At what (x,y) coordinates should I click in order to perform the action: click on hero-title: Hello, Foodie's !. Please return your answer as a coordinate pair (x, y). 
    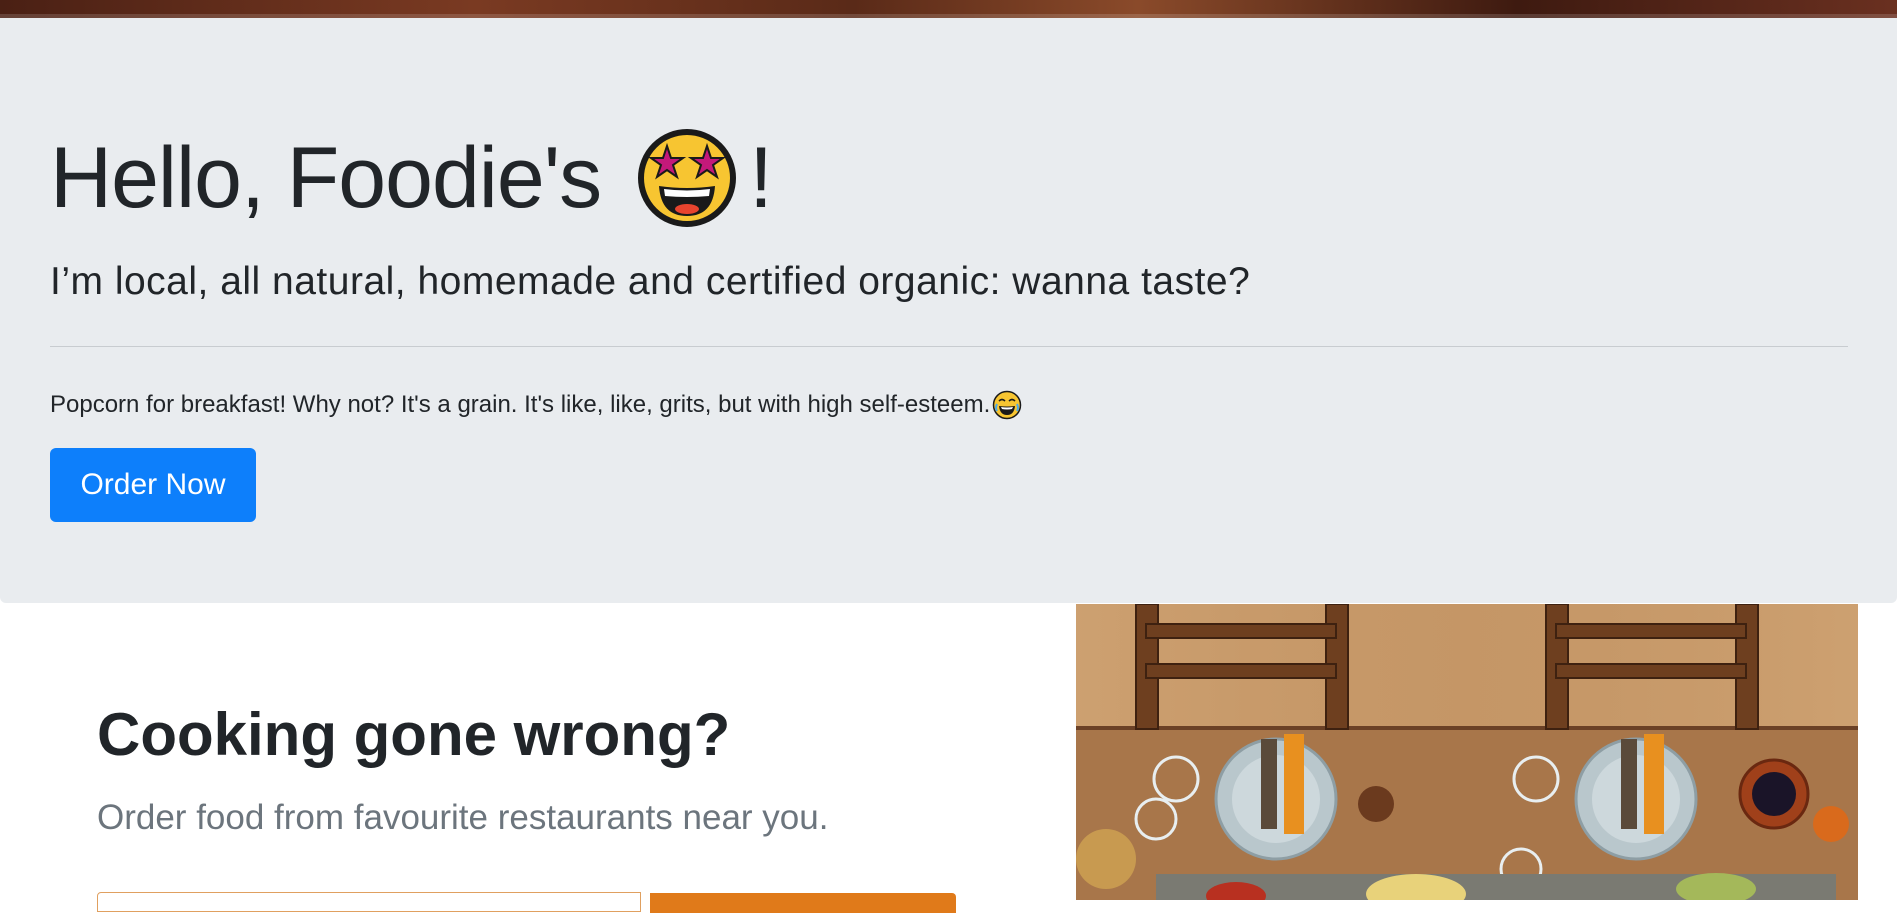
    Looking at the image, I should click on (411, 178).